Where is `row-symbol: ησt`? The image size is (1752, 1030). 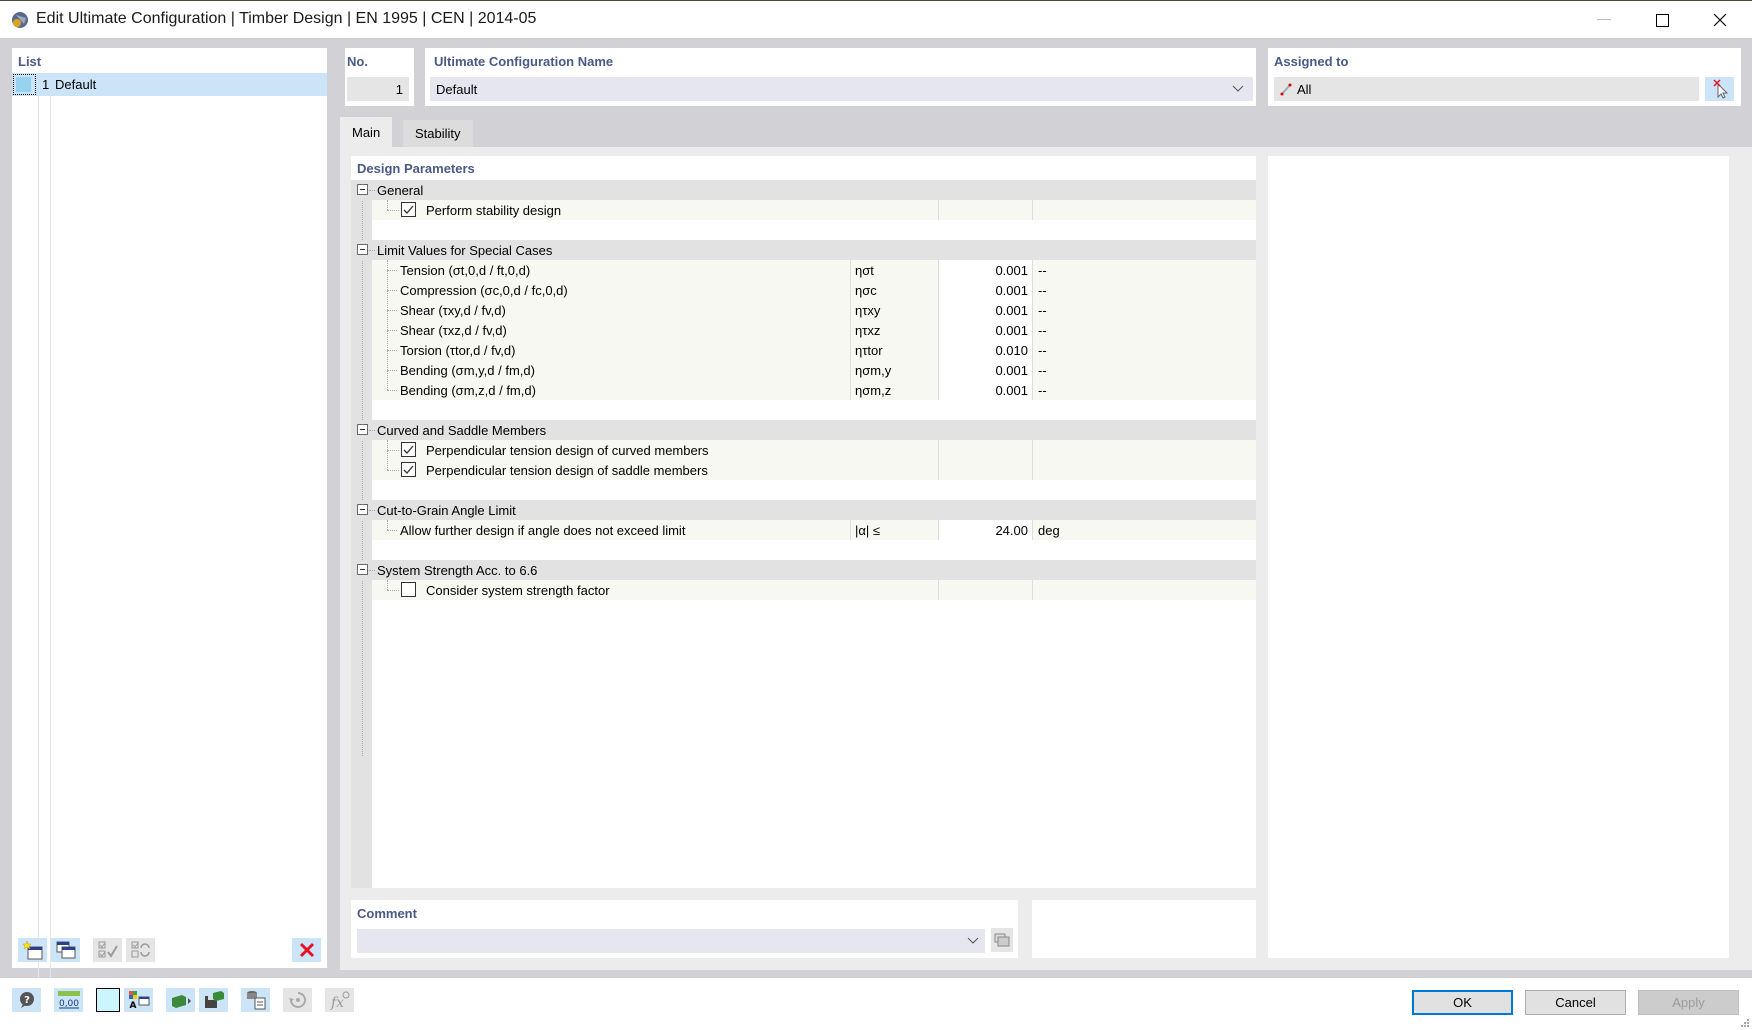 row-symbol: ησt is located at coordinates (894, 270).